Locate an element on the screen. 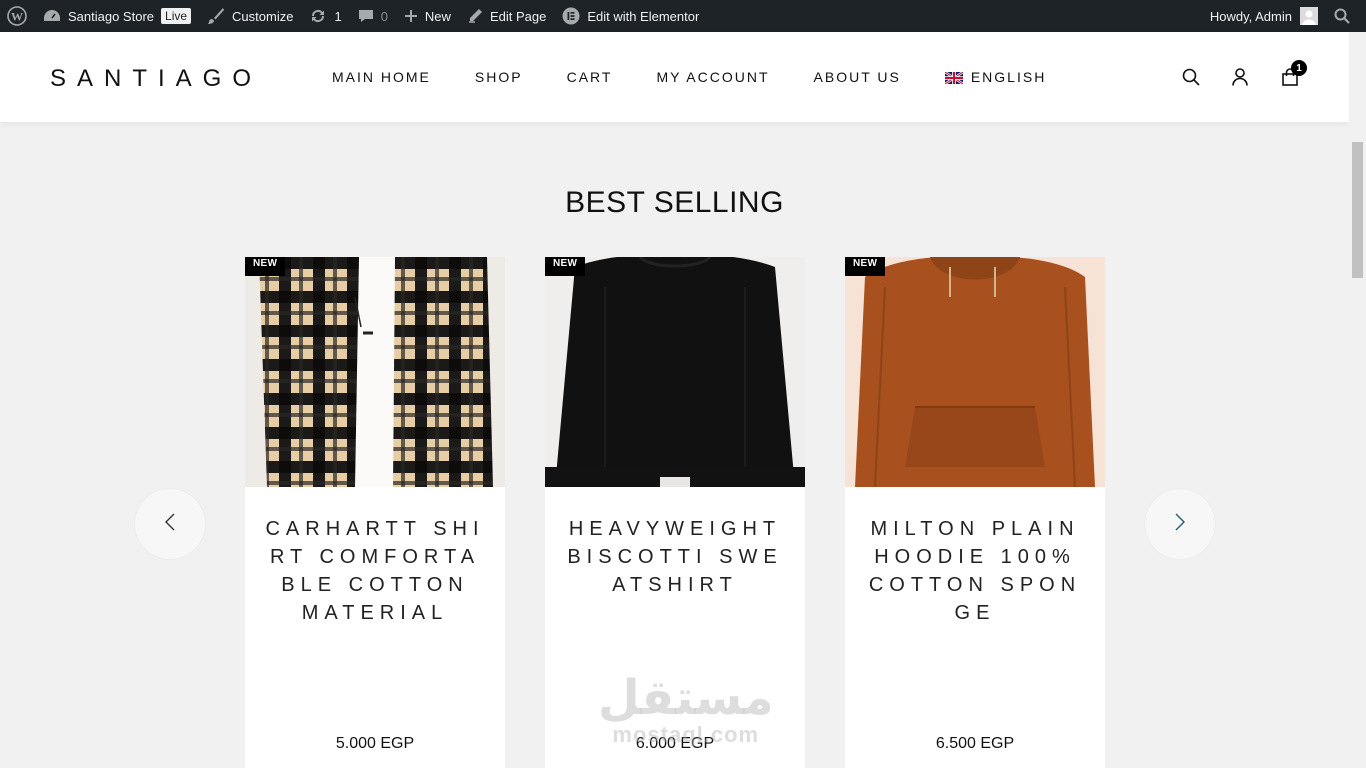  customize-link: Customize is located at coordinates (250, 16).